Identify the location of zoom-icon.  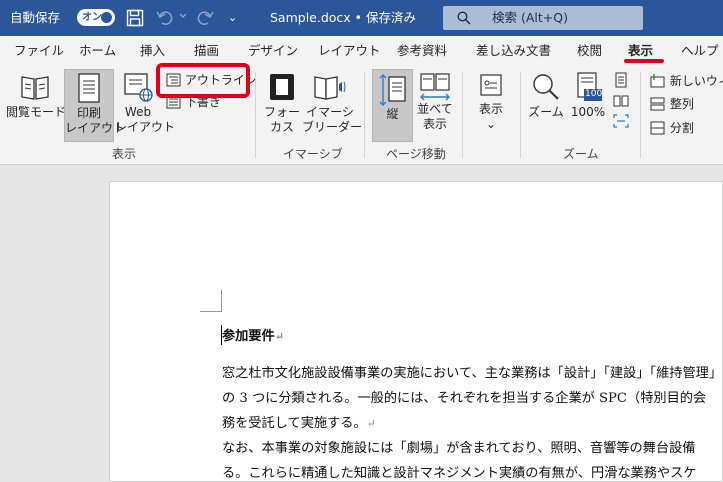
(546, 87).